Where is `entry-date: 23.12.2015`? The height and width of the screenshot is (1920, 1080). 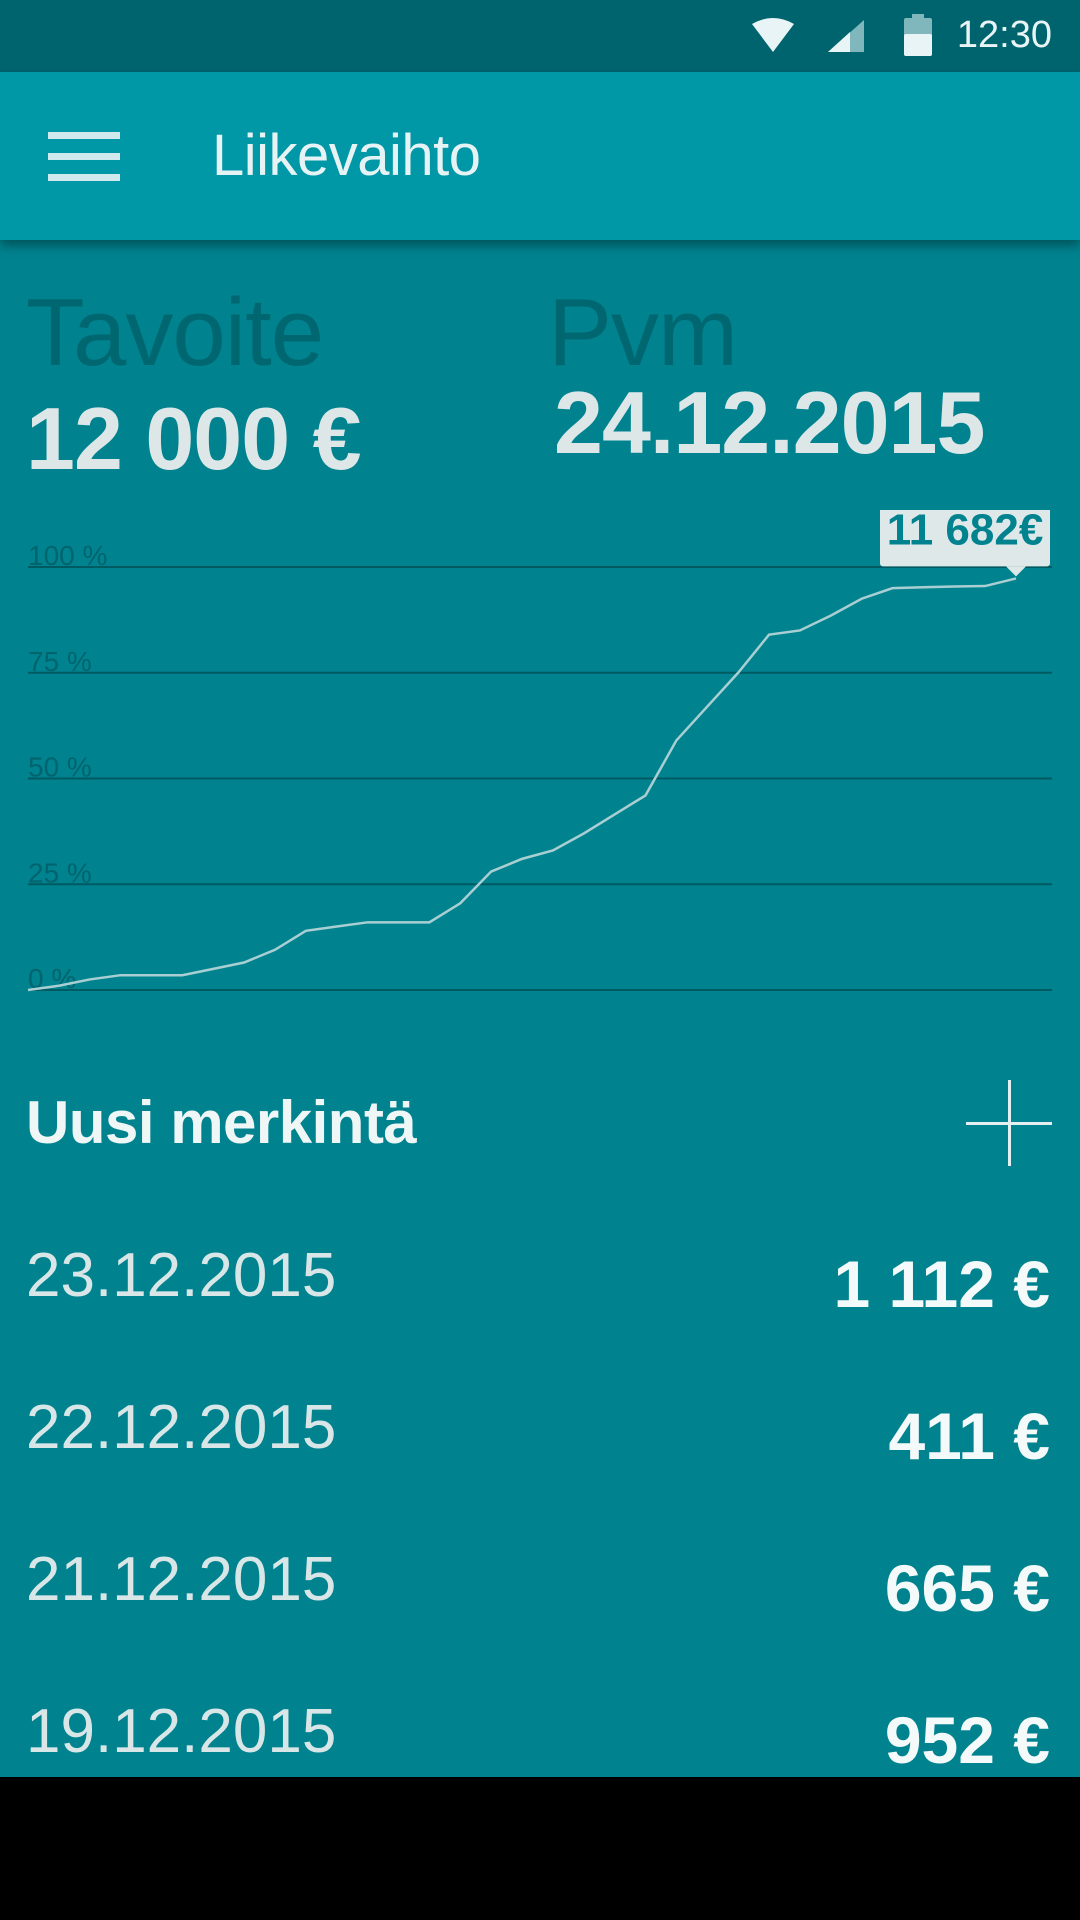
entry-date: 23.12.2015 is located at coordinates (181, 1275).